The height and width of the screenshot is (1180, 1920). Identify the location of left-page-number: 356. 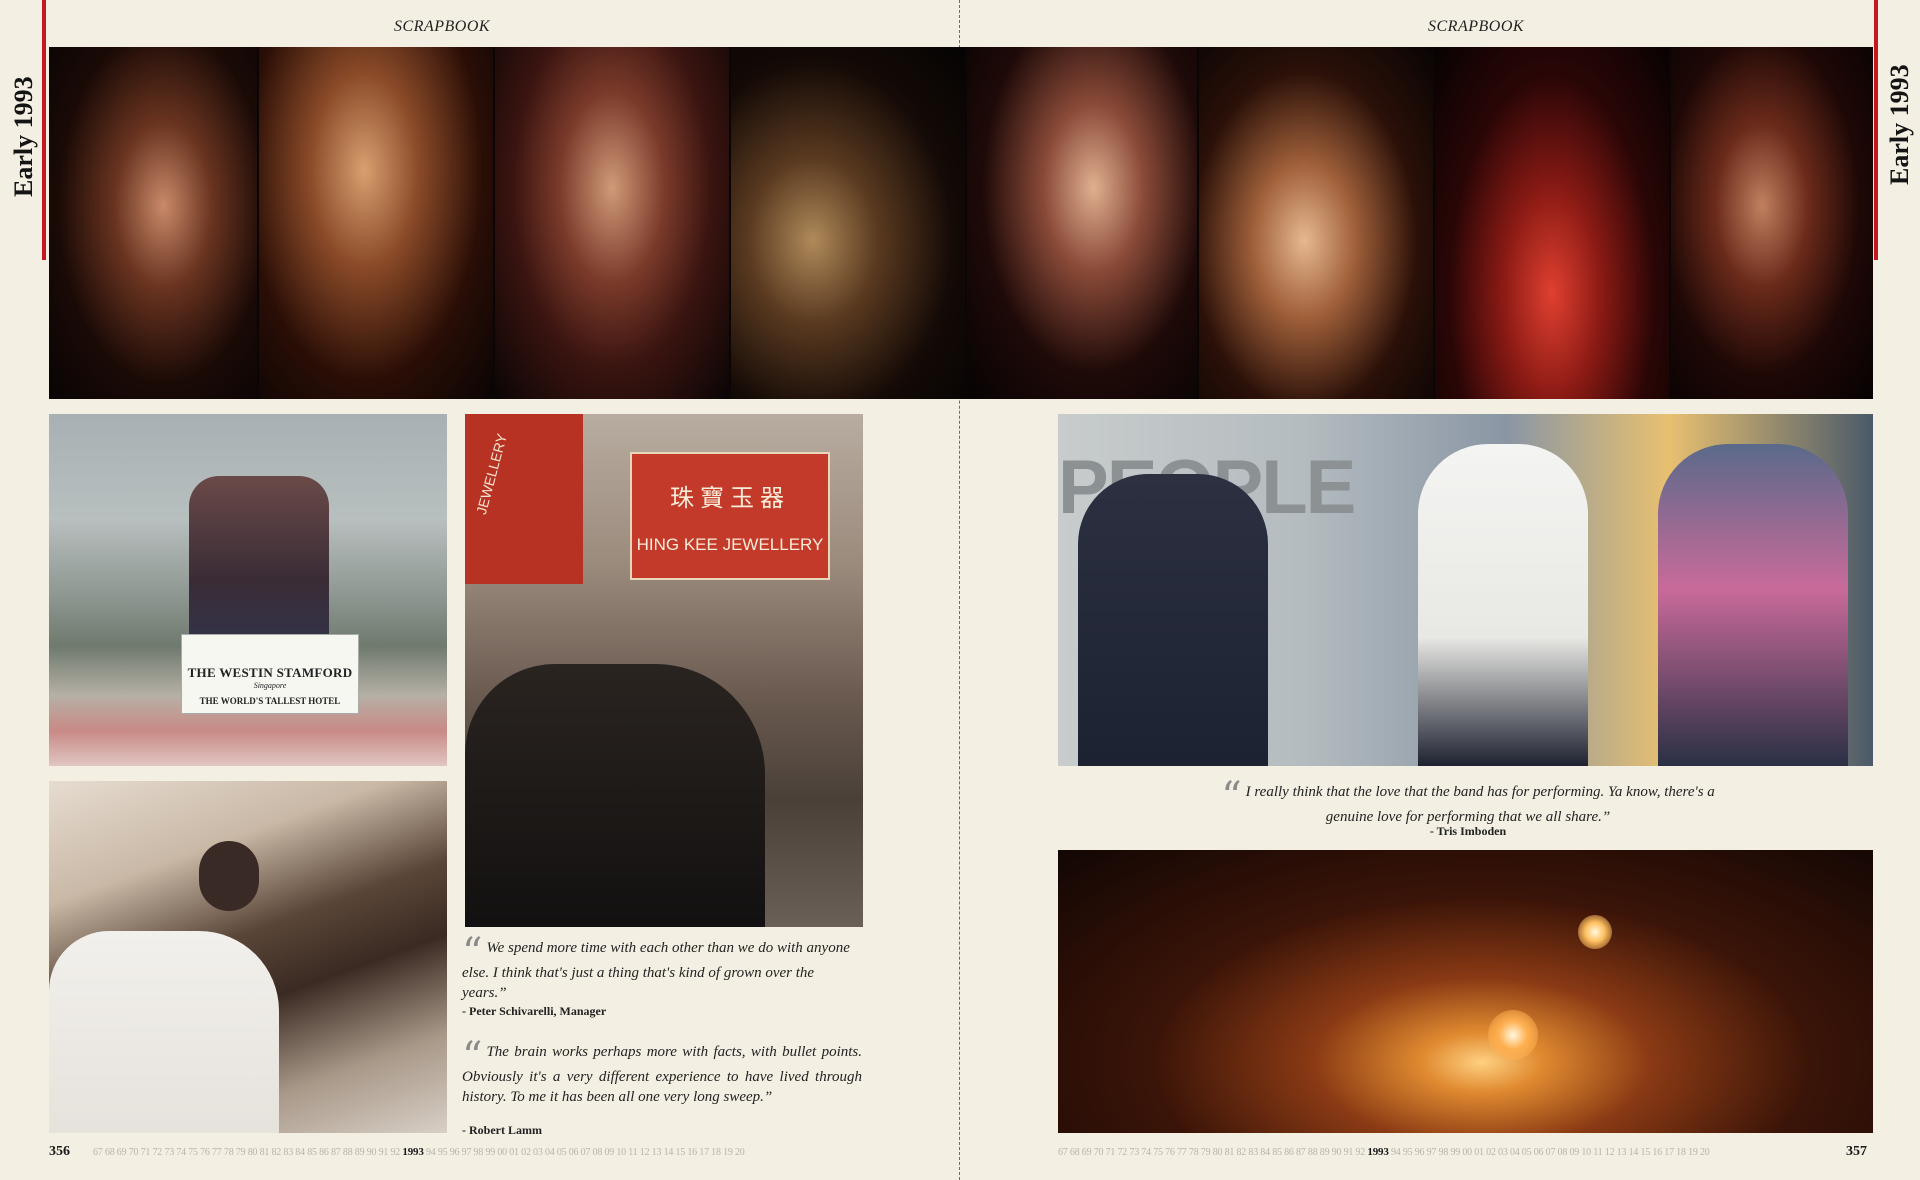
(59, 1151).